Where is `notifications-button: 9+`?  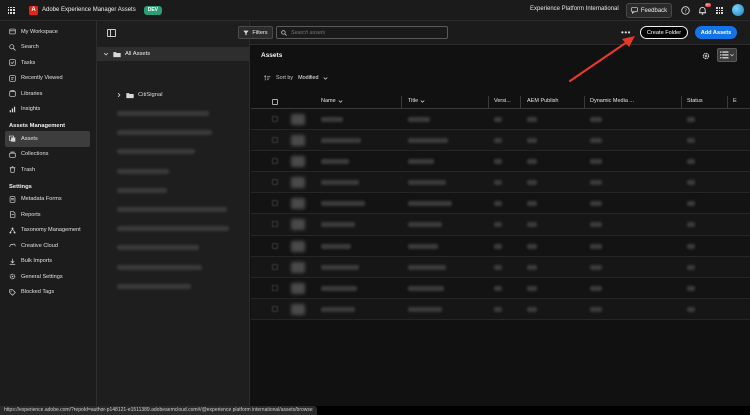 notifications-button: 9+ is located at coordinates (704, 9).